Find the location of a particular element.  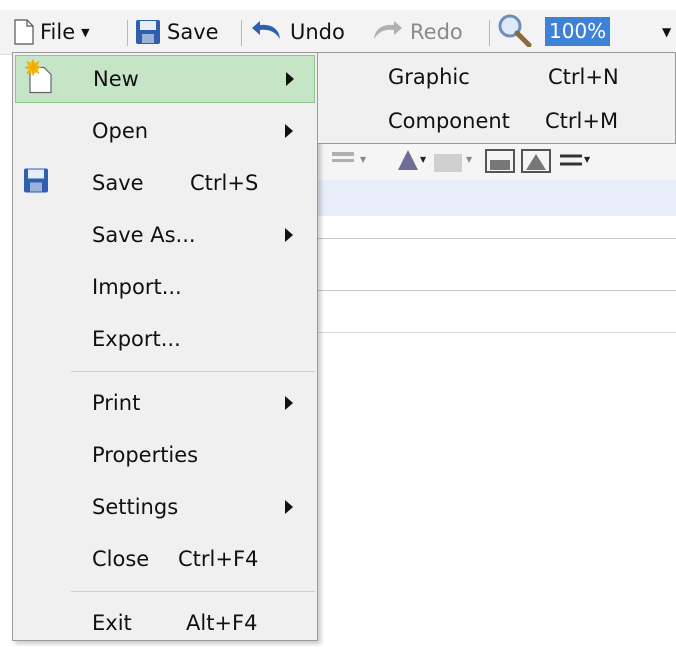

line-style-icon is located at coordinates (343, 154).